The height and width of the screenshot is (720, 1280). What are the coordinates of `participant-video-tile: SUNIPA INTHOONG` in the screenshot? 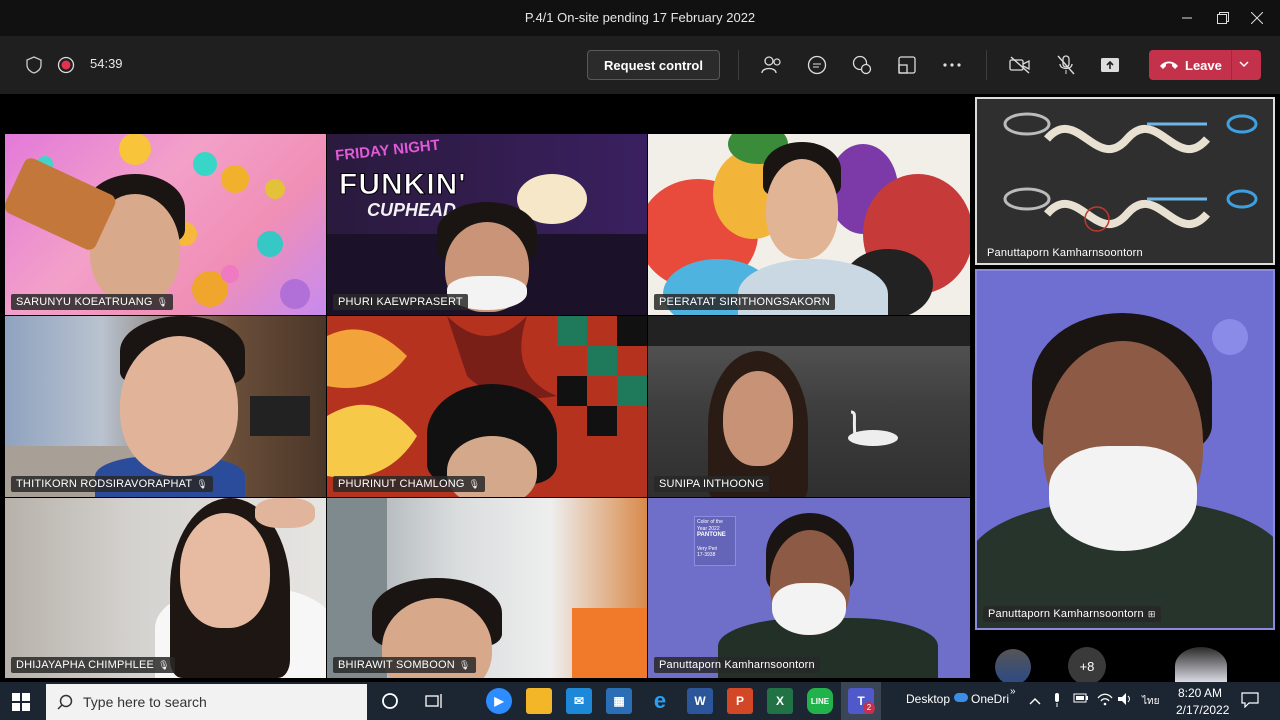 It's located at (809, 406).